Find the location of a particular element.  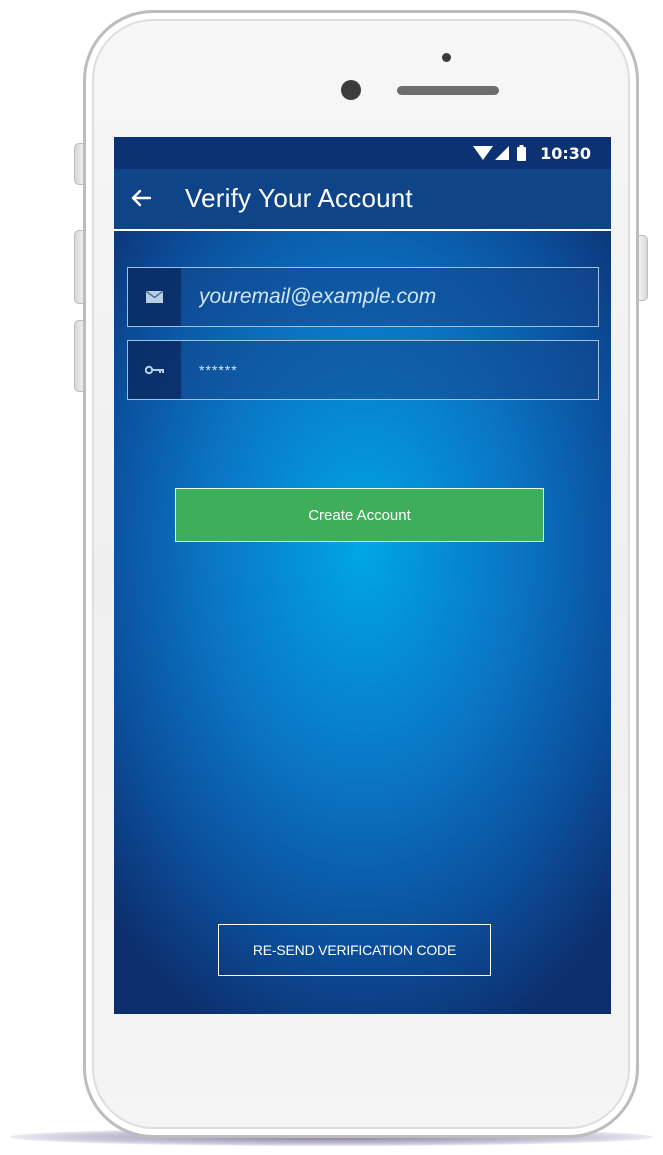

wifi-icon is located at coordinates (483, 153).